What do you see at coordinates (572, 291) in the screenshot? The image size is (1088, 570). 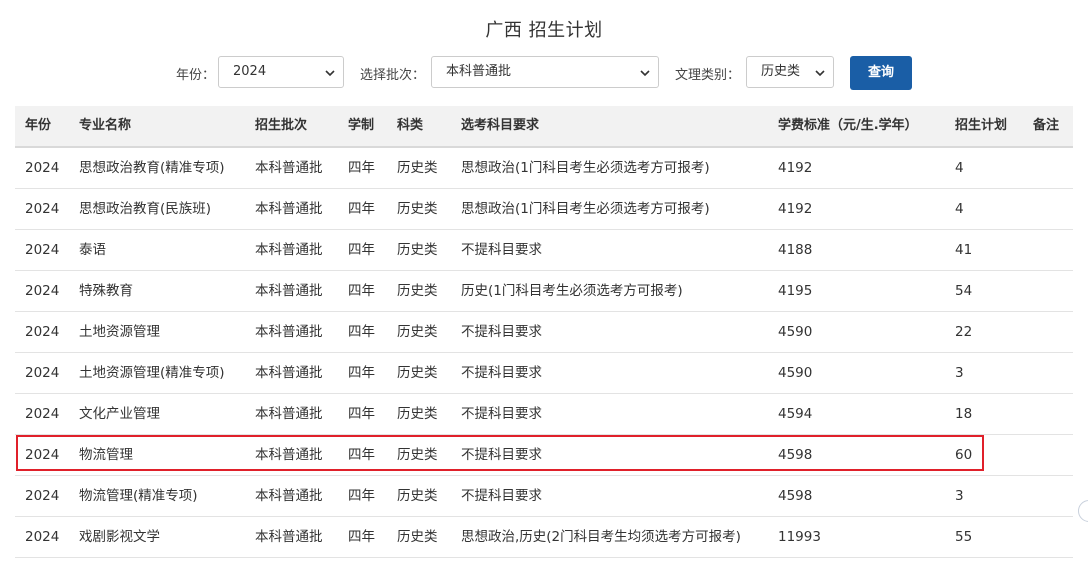 I see `cell-requirement: 历史(1门科目考生必须选考方可报考)` at bounding box center [572, 291].